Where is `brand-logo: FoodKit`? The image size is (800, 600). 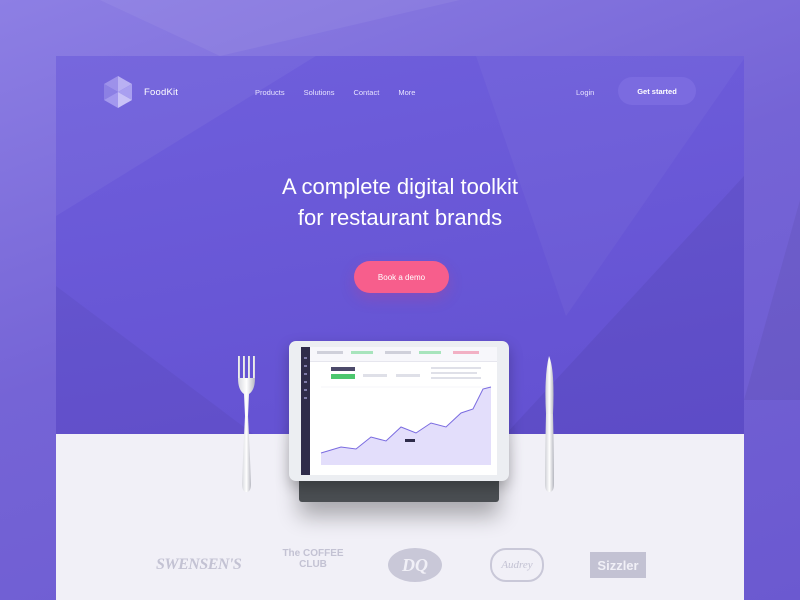
brand-logo: FoodKit is located at coordinates (141, 92).